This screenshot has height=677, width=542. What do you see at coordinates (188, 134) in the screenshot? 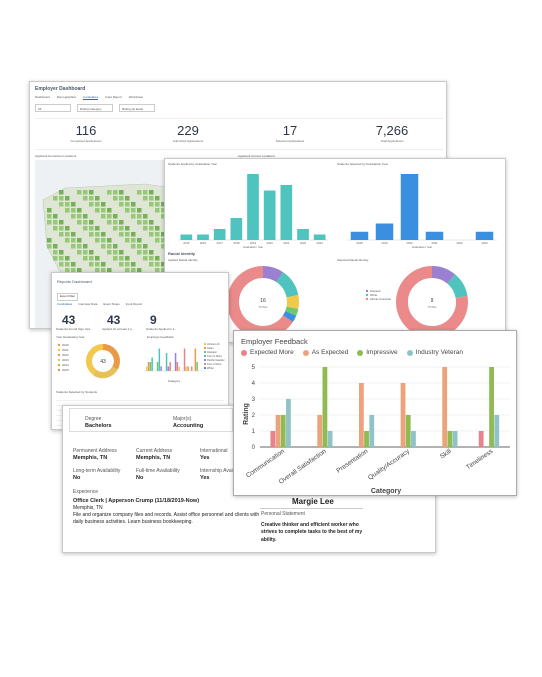
I see `stat-card: 229 Submitted Applications` at bounding box center [188, 134].